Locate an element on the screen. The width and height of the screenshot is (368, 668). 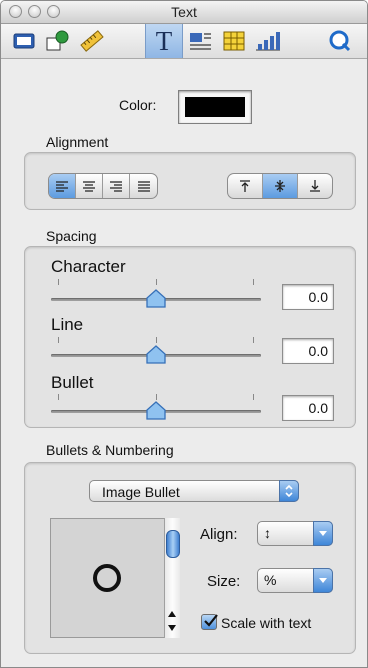
quicktime-icon is located at coordinates (340, 41).